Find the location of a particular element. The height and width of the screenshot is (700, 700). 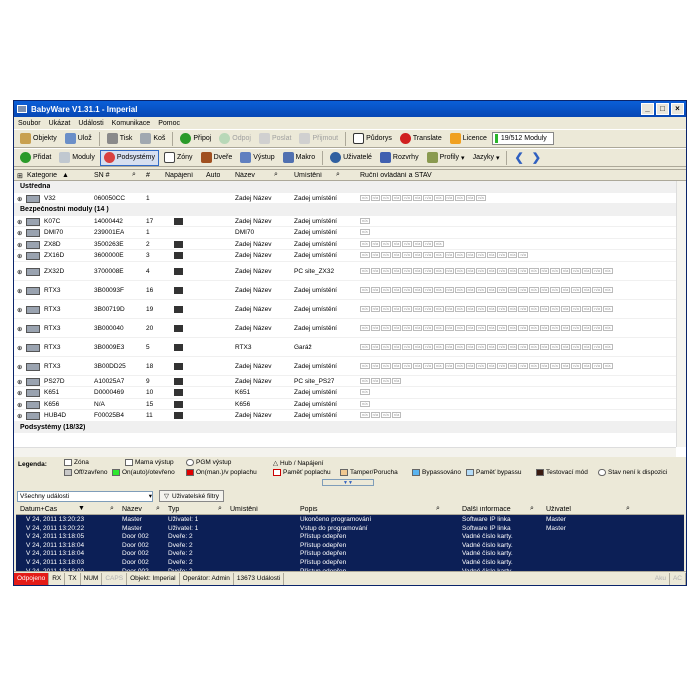

menu-file: Soubor is located at coordinates (29, 123).